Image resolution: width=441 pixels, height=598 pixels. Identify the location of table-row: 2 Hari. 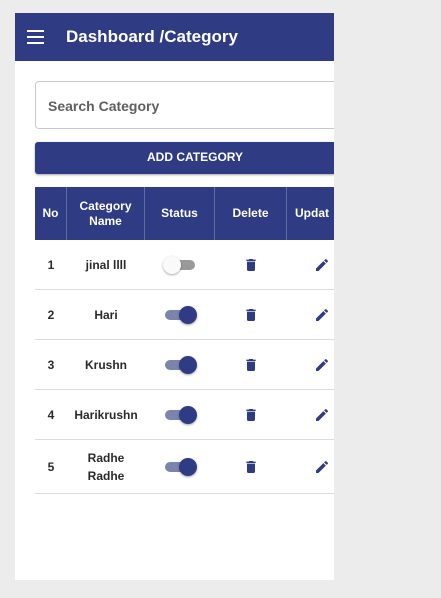
(184, 315).